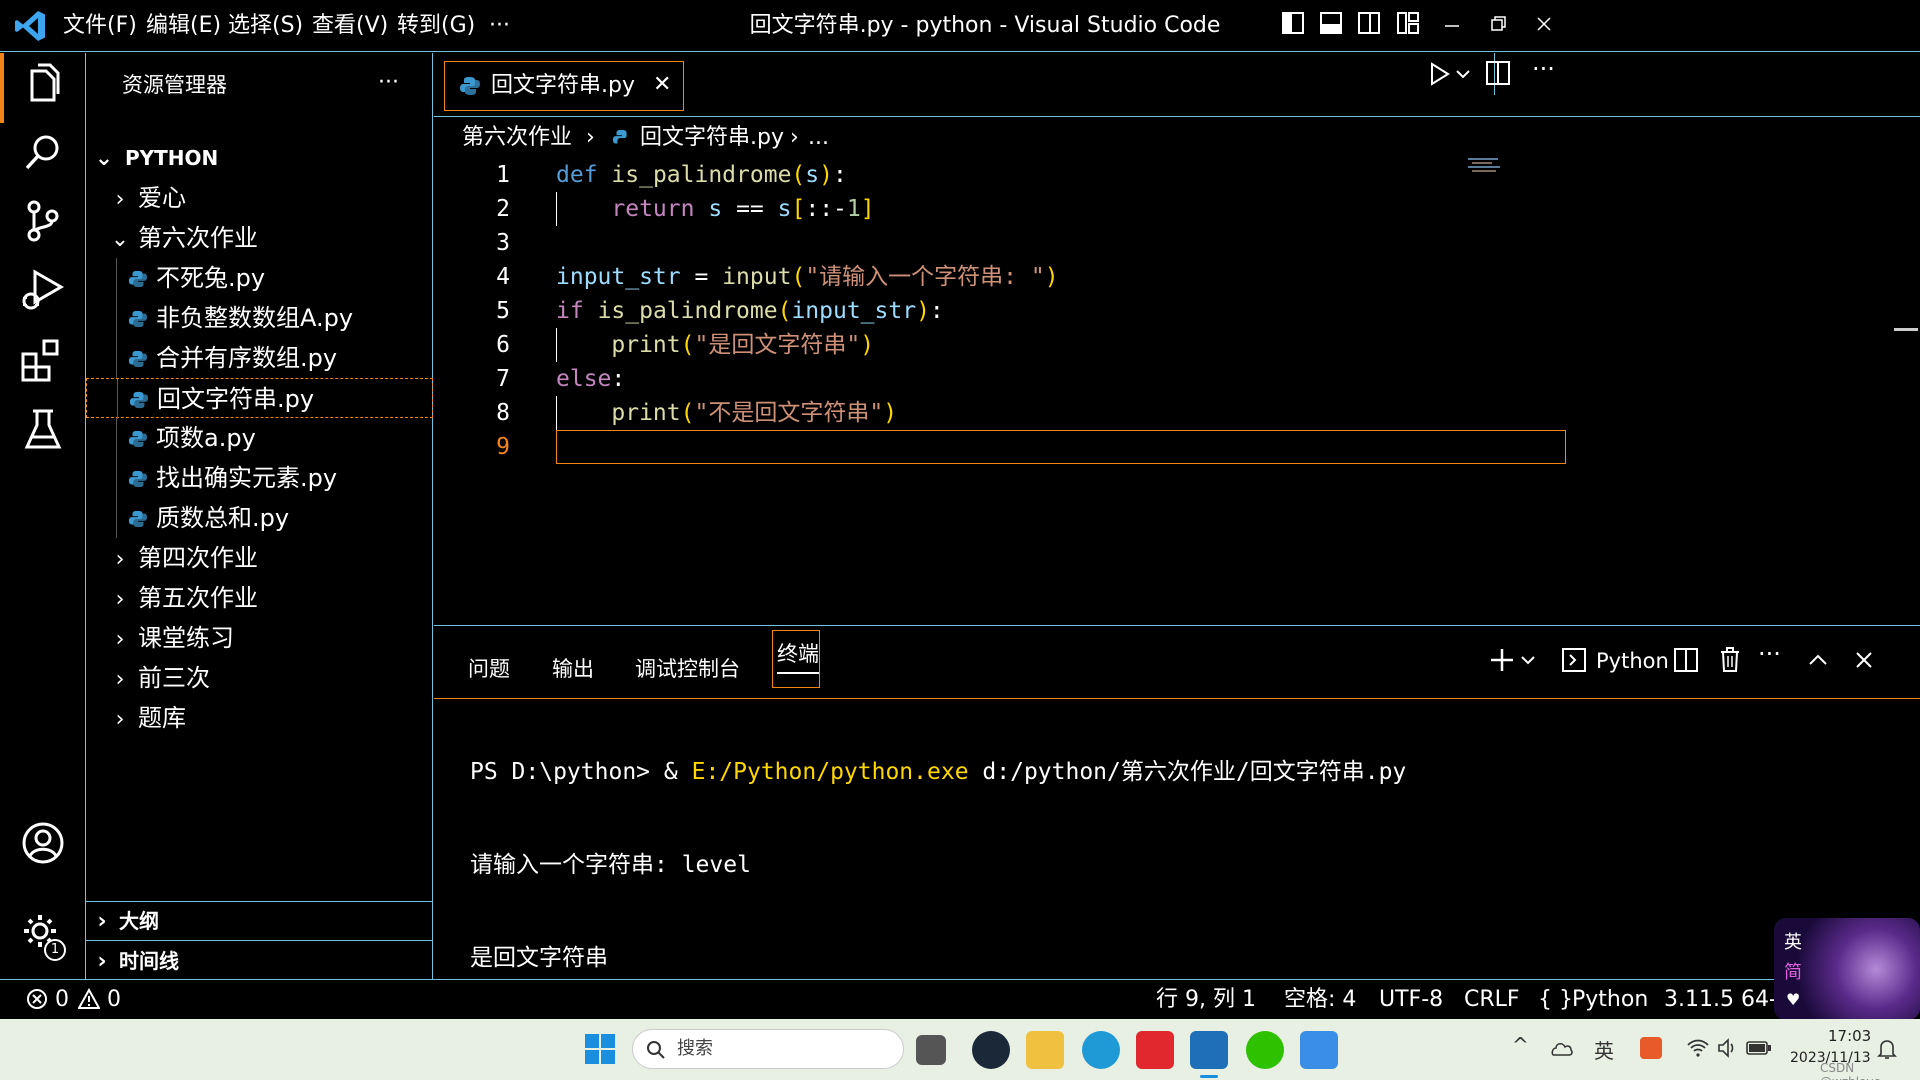  I want to click on tree-folder: › 爱心, so click(259, 198).